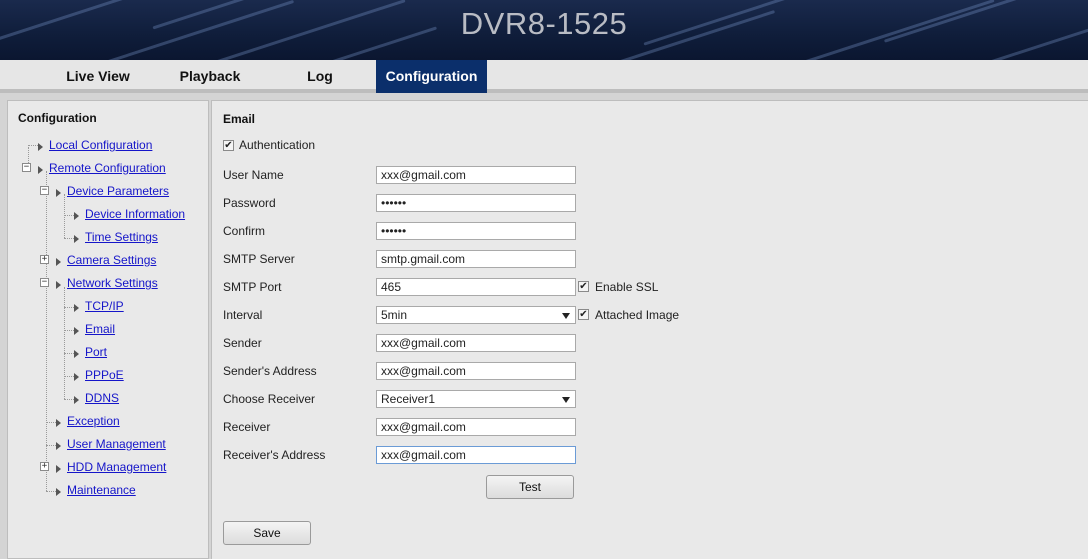 This screenshot has width=1088, height=559. Describe the element at coordinates (135, 214) in the screenshot. I see `sidebar-item-label: Device Information` at that location.